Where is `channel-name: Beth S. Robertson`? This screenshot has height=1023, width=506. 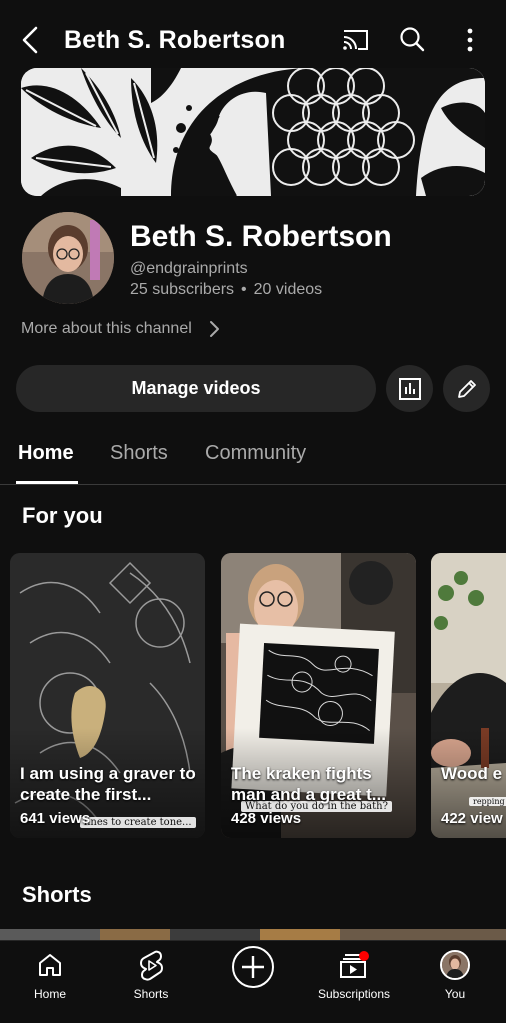
channel-name: Beth S. Robertson is located at coordinates (261, 236).